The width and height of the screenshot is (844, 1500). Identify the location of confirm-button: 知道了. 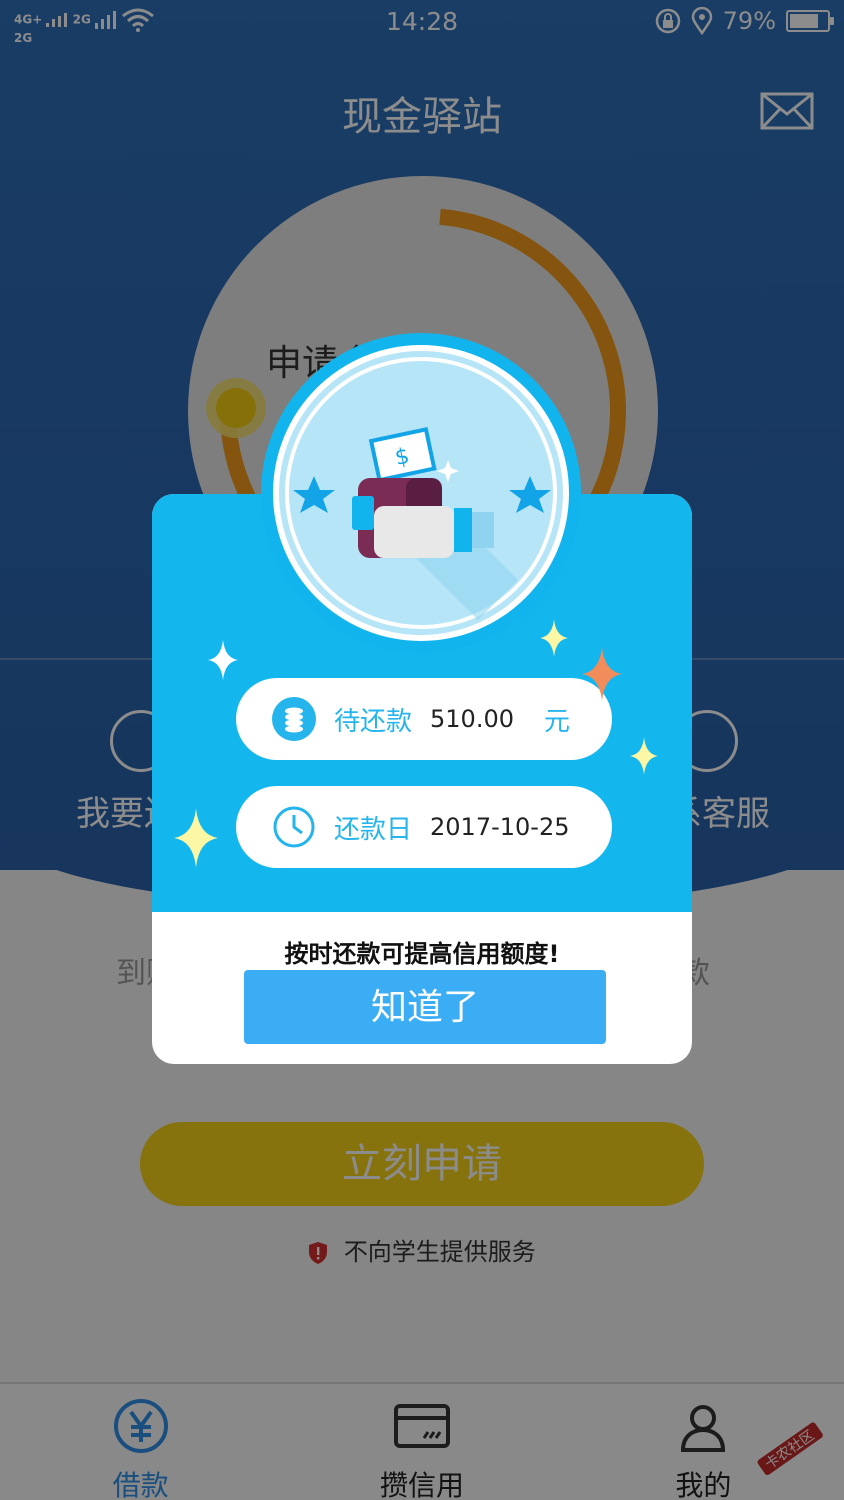
(425, 1007).